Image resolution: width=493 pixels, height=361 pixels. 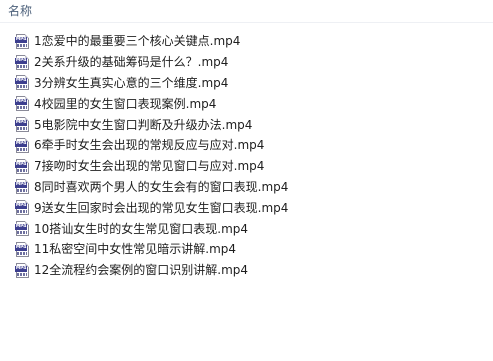 What do you see at coordinates (131, 62) in the screenshot?
I see `file-name: 2关系升级的基础筹码是什么？.mp4` at bounding box center [131, 62].